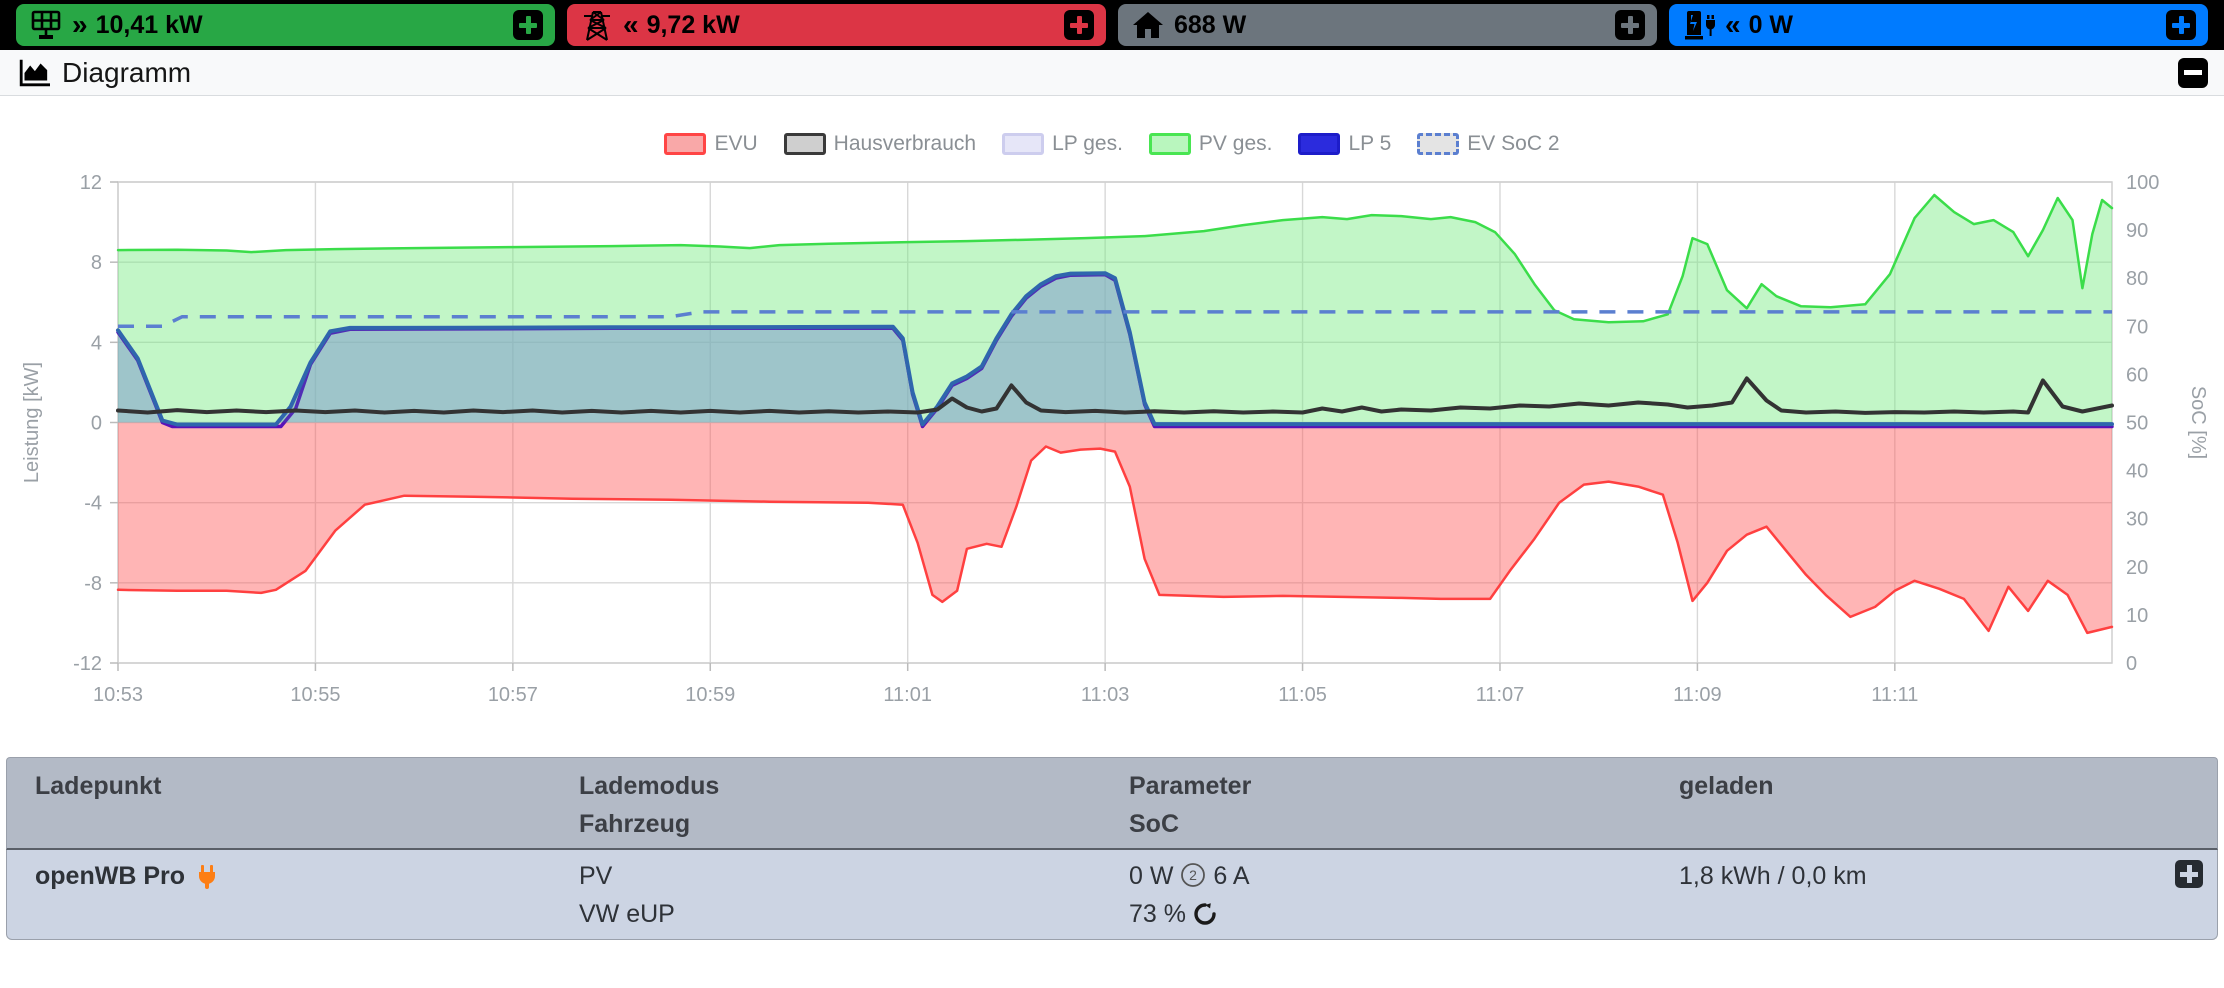  Describe the element at coordinates (1105, 695) in the screenshot. I see `svg-text: 11:03` at that location.